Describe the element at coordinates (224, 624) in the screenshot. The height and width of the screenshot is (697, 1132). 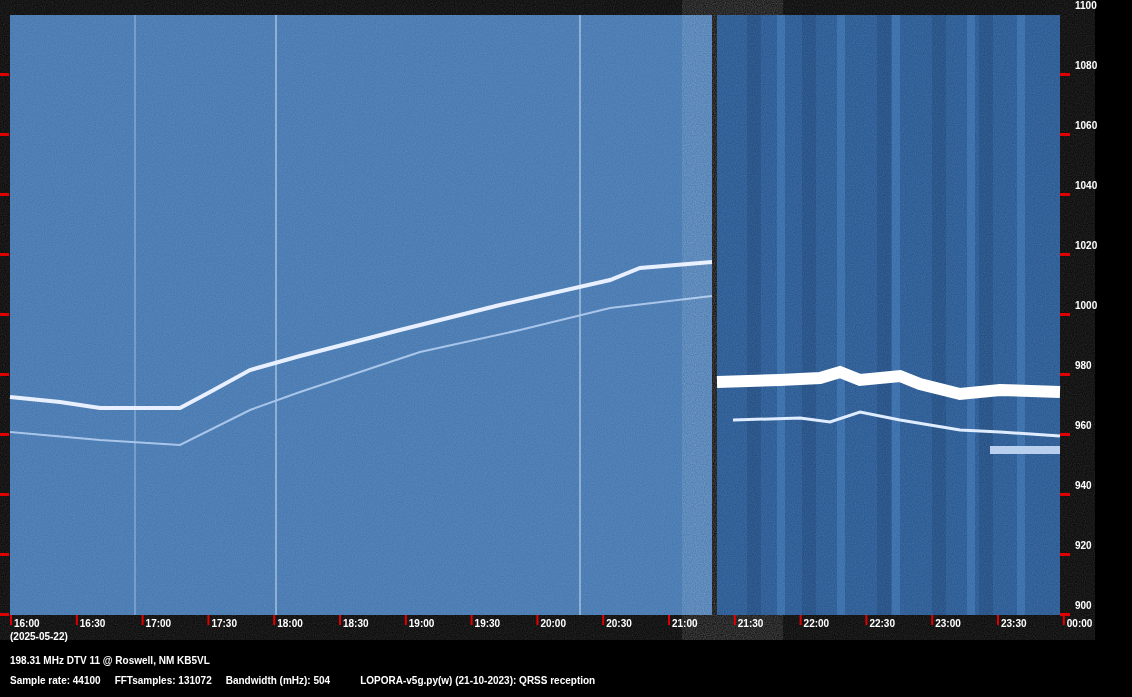
I see `x-axis-label: 17:30` at that location.